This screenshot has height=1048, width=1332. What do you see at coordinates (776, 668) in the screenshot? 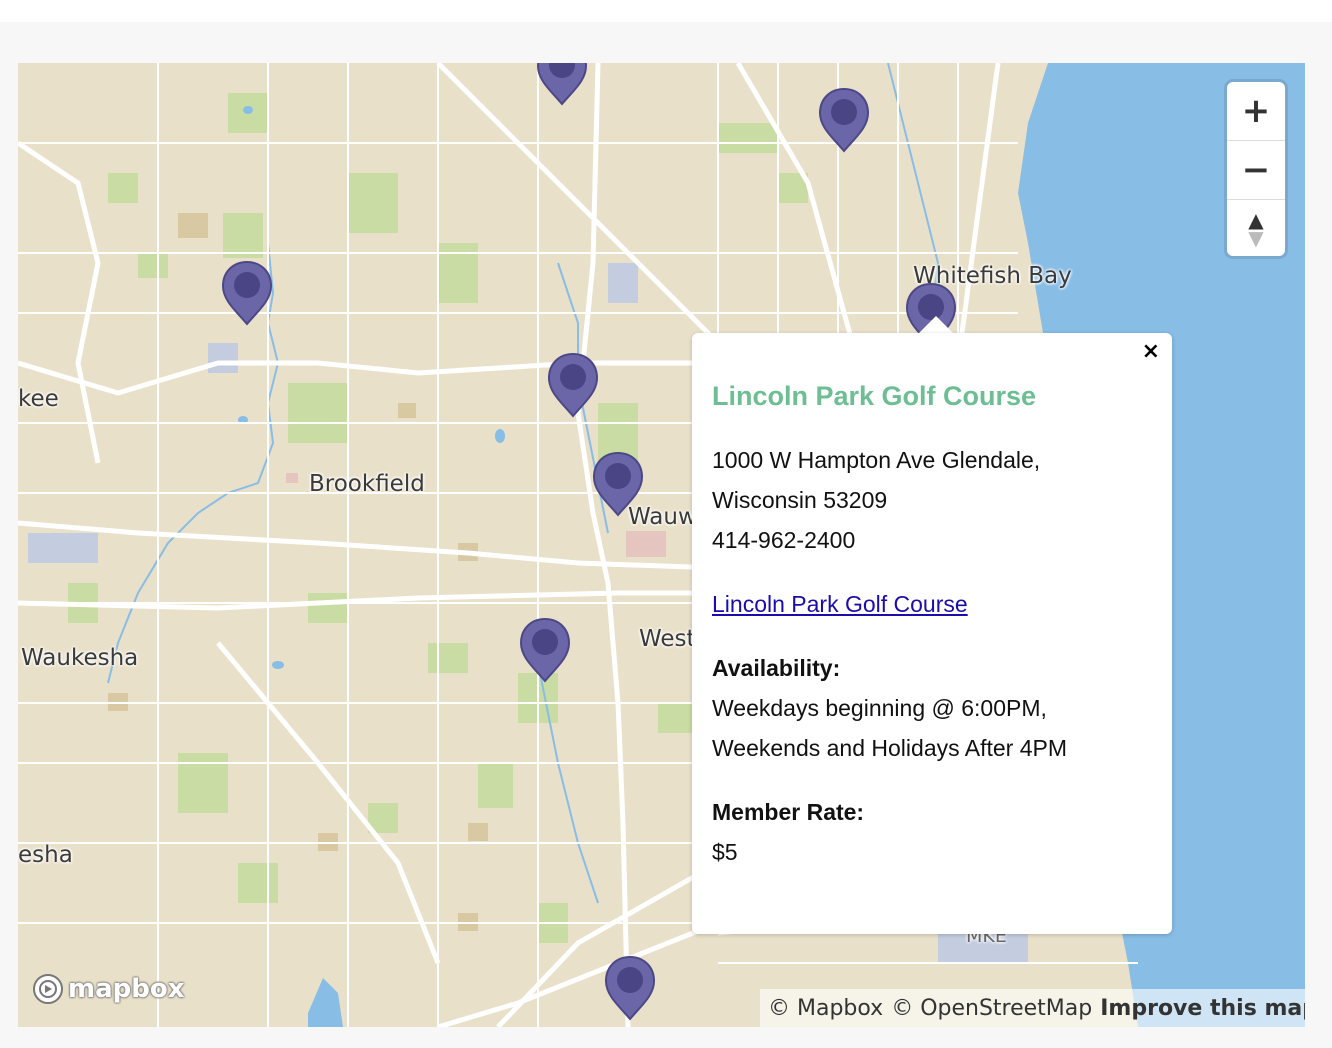
I see `availability-label: Availability:` at bounding box center [776, 668].